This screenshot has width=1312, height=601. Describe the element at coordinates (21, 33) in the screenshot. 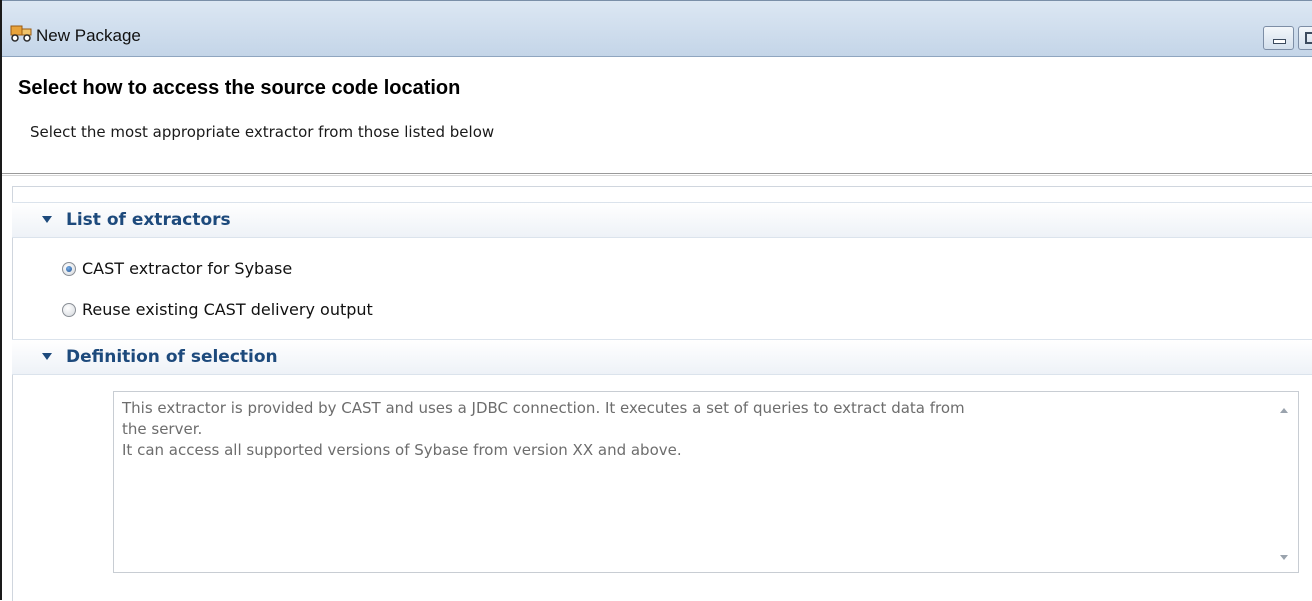

I see `package-truck-icon` at that location.